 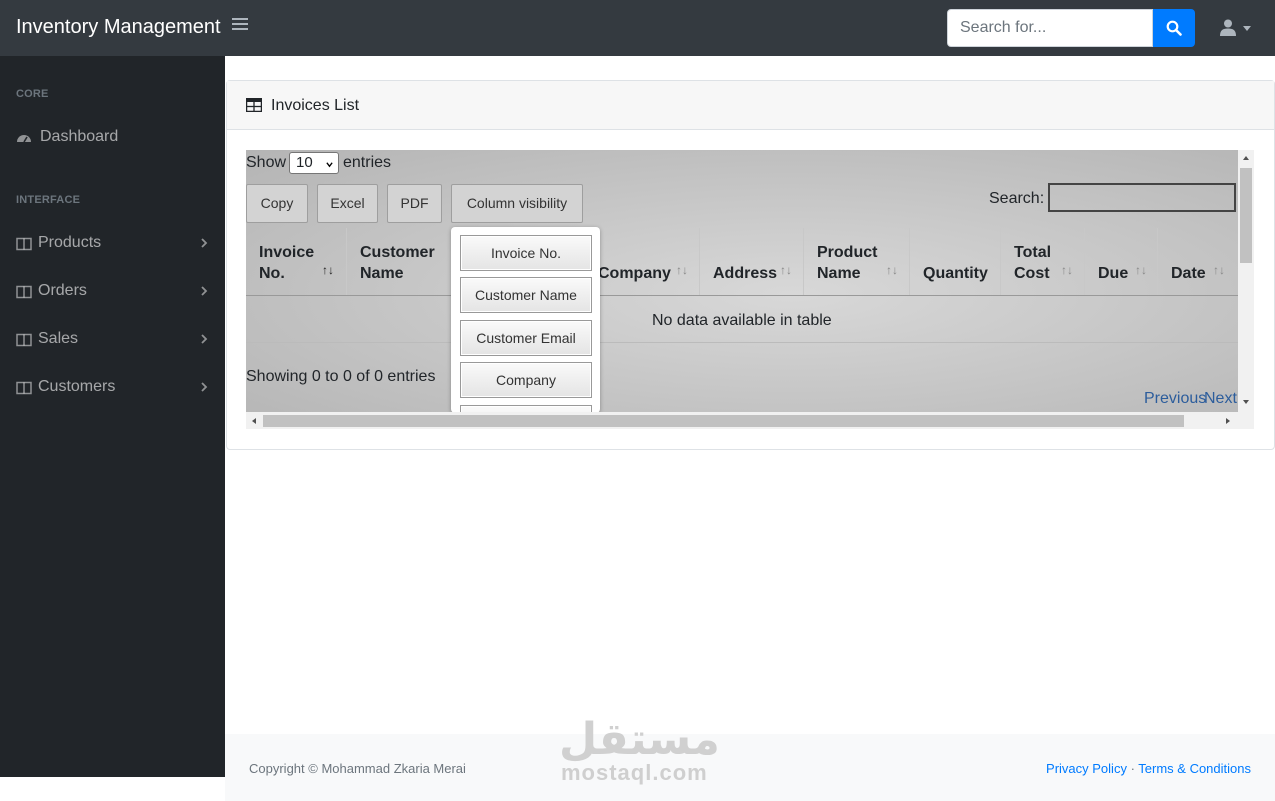 What do you see at coordinates (955, 262) in the screenshot?
I see `column-header-quantity: Quantity` at bounding box center [955, 262].